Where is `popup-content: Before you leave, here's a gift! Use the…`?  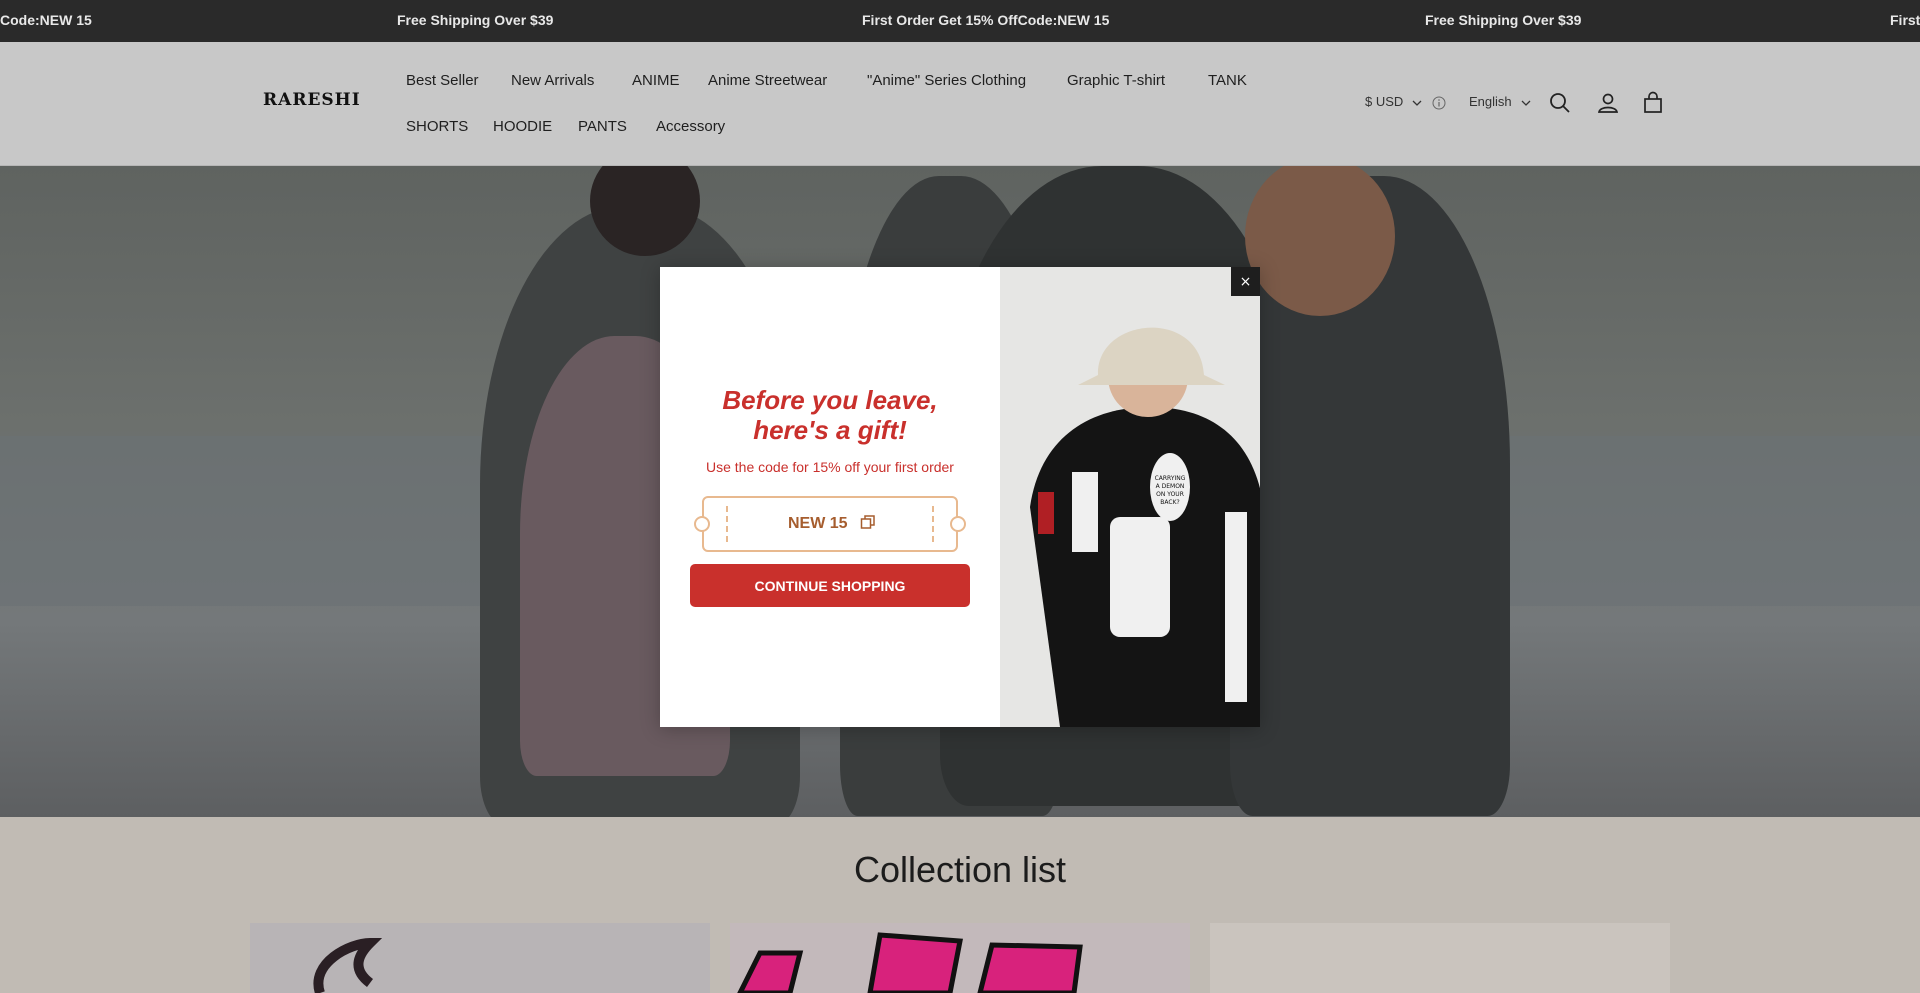
popup-content: Before you leave, here's a gift! Use the… is located at coordinates (830, 497).